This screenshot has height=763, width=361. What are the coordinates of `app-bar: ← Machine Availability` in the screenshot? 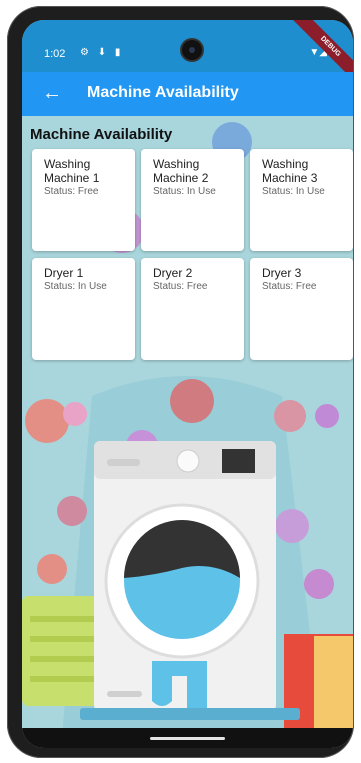 It's located at (187, 94).